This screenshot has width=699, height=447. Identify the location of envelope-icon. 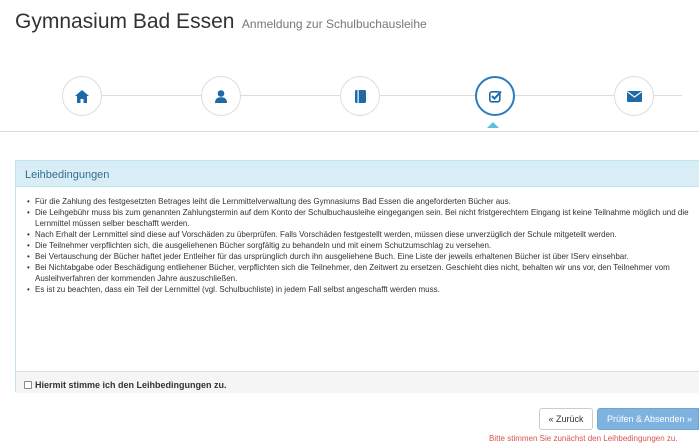
(634, 96).